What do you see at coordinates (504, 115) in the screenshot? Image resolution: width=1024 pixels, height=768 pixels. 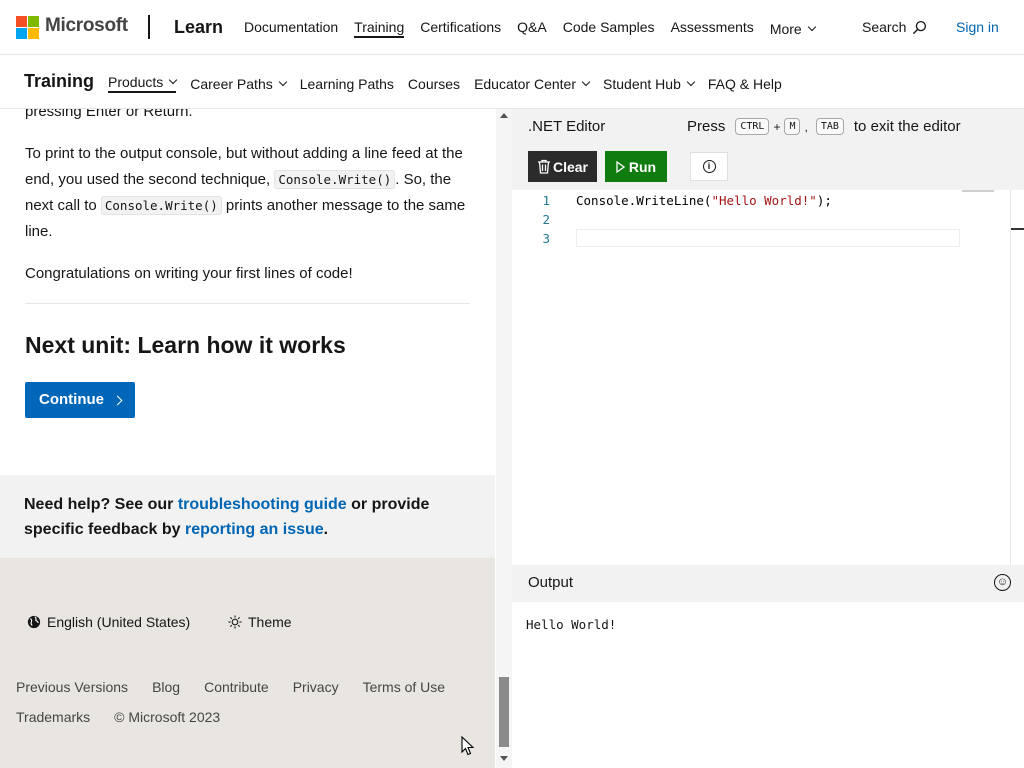 I see `scroll-up-icon` at bounding box center [504, 115].